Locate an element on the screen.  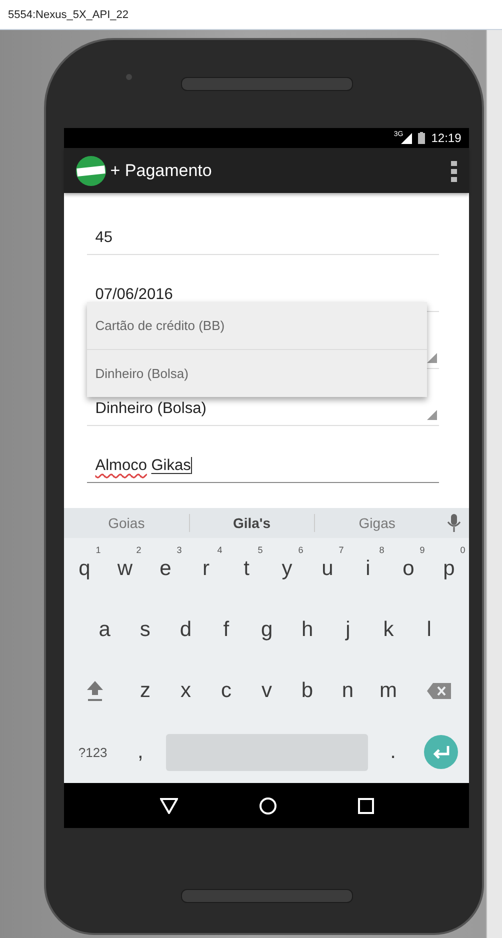
keyboard-key: w 2 is located at coordinates (125, 569).